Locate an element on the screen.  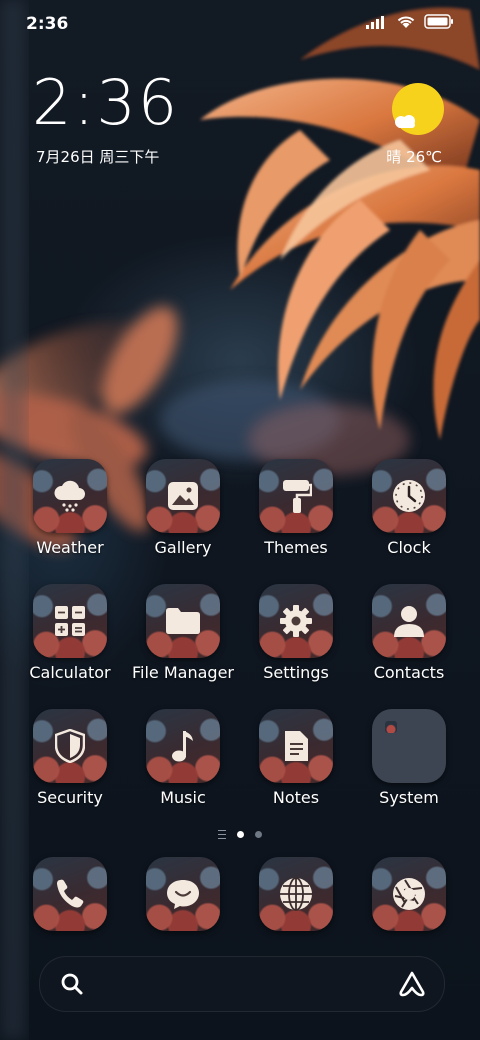
app-label: Calculator is located at coordinates (70, 672).